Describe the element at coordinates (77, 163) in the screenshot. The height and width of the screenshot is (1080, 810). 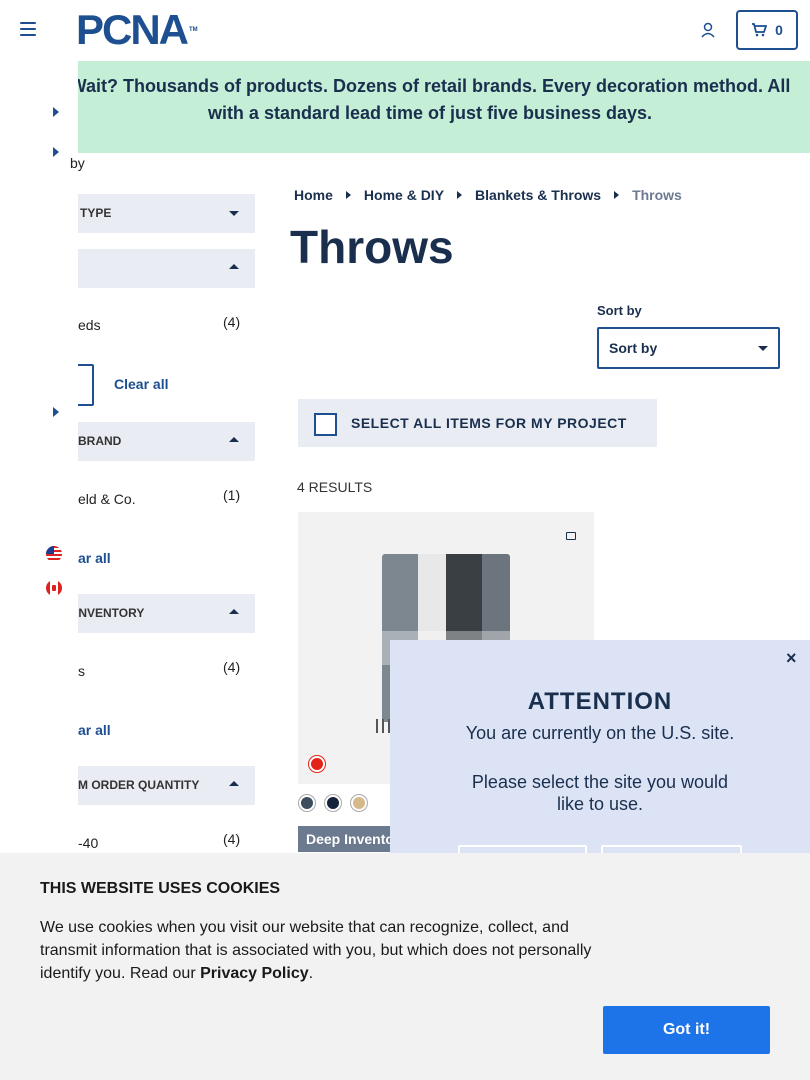
I see `drawer-partial-text: by` at that location.